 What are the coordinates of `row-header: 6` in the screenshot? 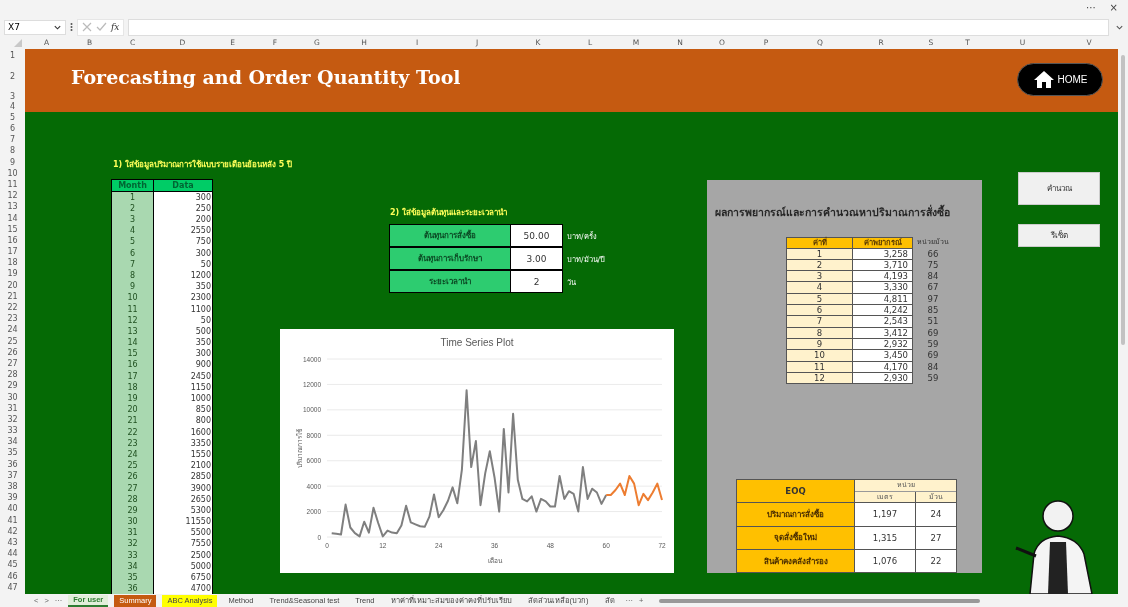 It's located at (12, 129).